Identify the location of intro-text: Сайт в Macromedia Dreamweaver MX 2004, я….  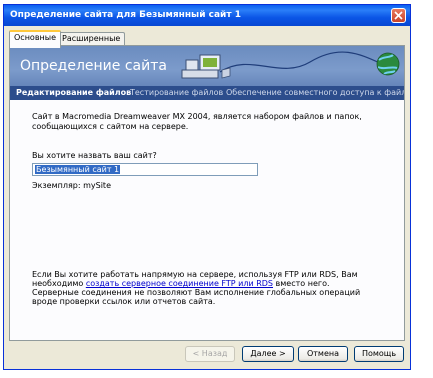
(197, 121).